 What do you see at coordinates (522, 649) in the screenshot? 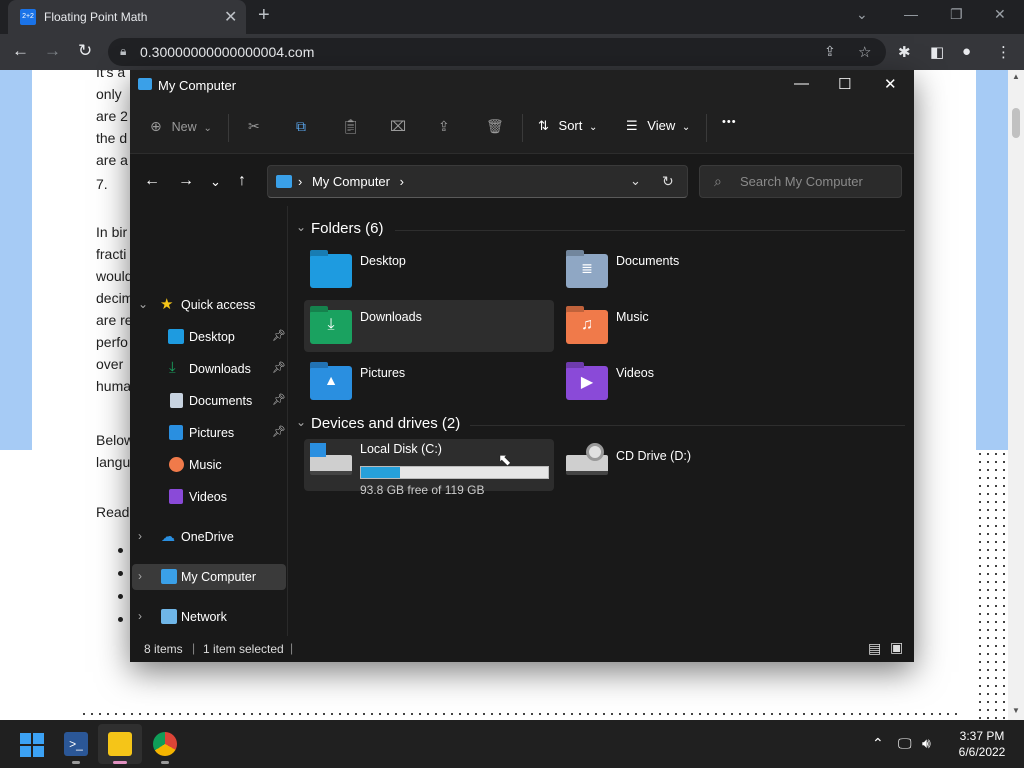
I see `status-bar: 8 items | 1 item selected | ▤ ▣` at bounding box center [522, 649].